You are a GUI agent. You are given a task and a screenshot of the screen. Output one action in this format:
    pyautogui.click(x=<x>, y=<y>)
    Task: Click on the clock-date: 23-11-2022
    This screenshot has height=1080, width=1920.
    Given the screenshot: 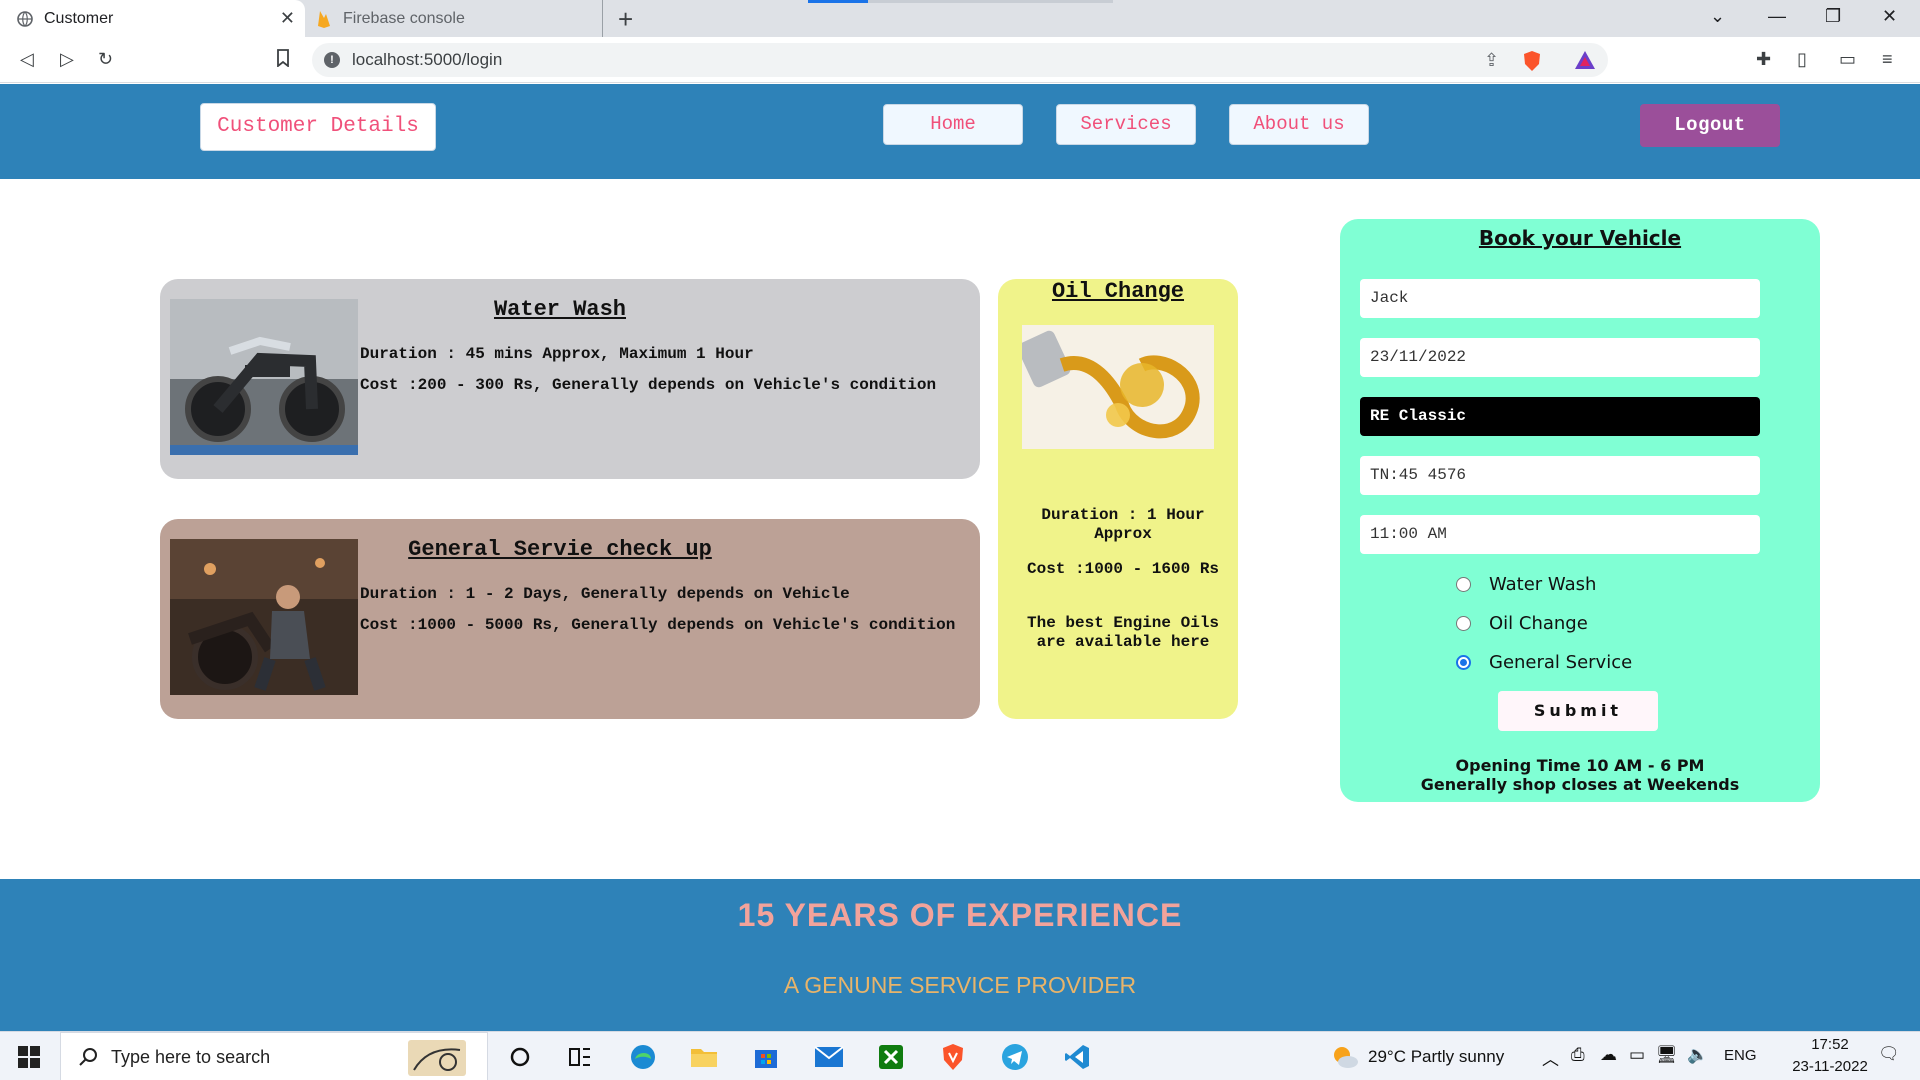 What is the action you would take?
    pyautogui.click(x=1830, y=1066)
    